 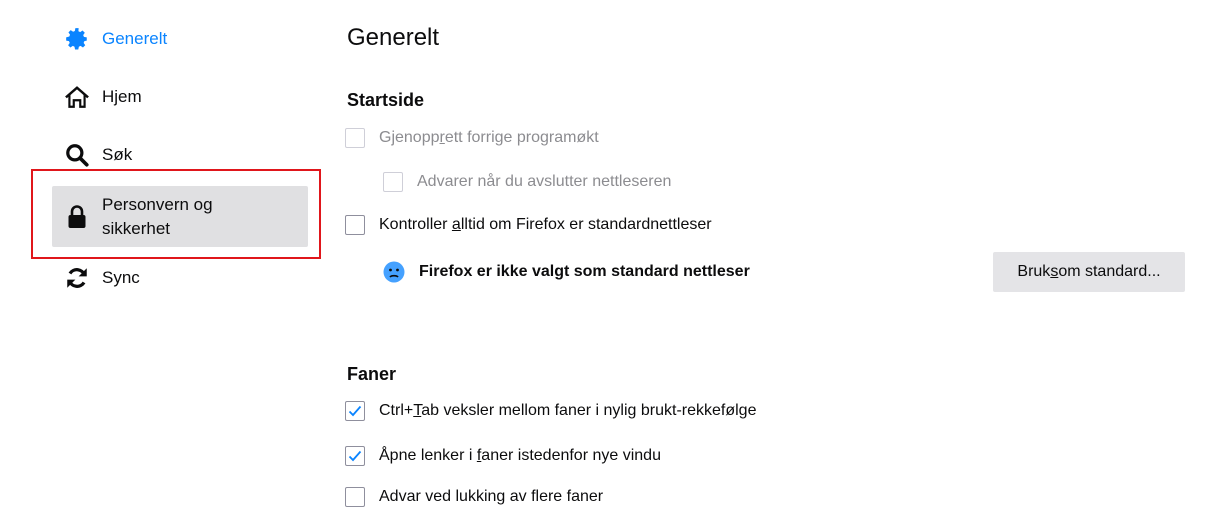 I want to click on restore-session-checkbox, so click(x=355, y=138).